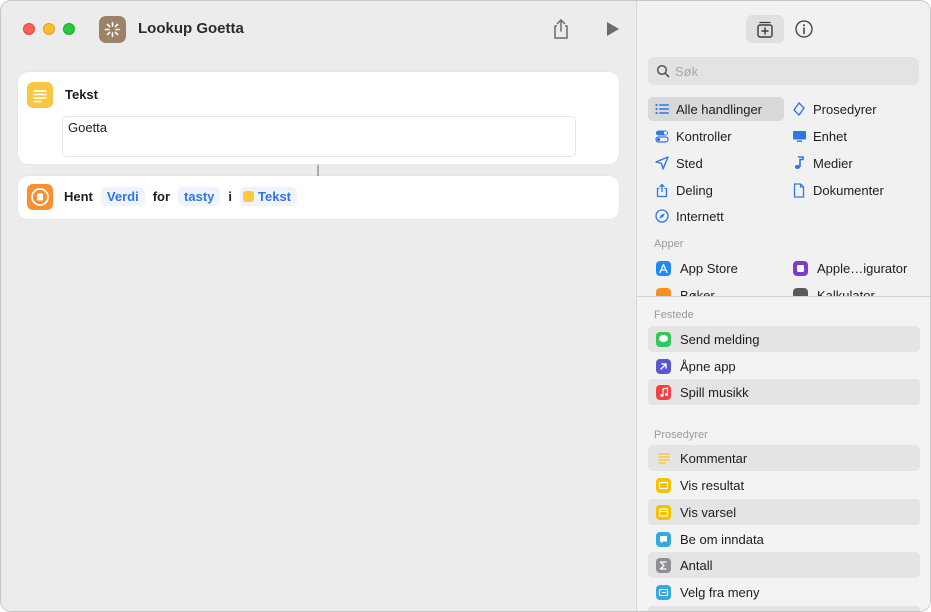 The height and width of the screenshot is (612, 931). What do you see at coordinates (685, 290) in the screenshot?
I see `app-books: Bøker` at bounding box center [685, 290].